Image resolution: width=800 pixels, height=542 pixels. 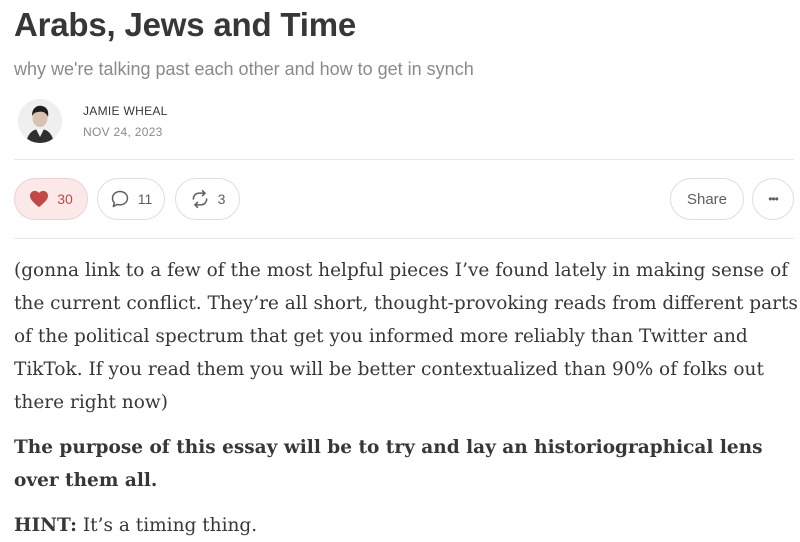 What do you see at coordinates (185, 24) in the screenshot?
I see `post-title: Arabs, Jews and Time` at bounding box center [185, 24].